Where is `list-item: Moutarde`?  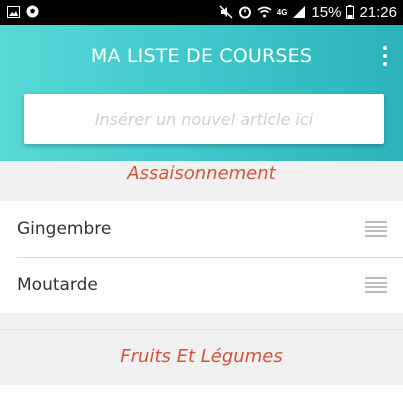
list-item: Moutarde is located at coordinates (201, 285).